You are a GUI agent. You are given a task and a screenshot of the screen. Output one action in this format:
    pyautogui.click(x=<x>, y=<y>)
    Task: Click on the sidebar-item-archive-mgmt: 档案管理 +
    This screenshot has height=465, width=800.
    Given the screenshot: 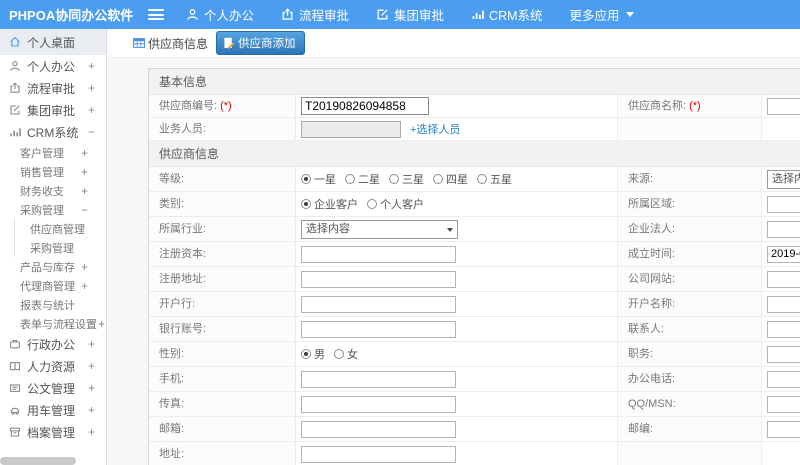 What is the action you would take?
    pyautogui.click(x=53, y=432)
    